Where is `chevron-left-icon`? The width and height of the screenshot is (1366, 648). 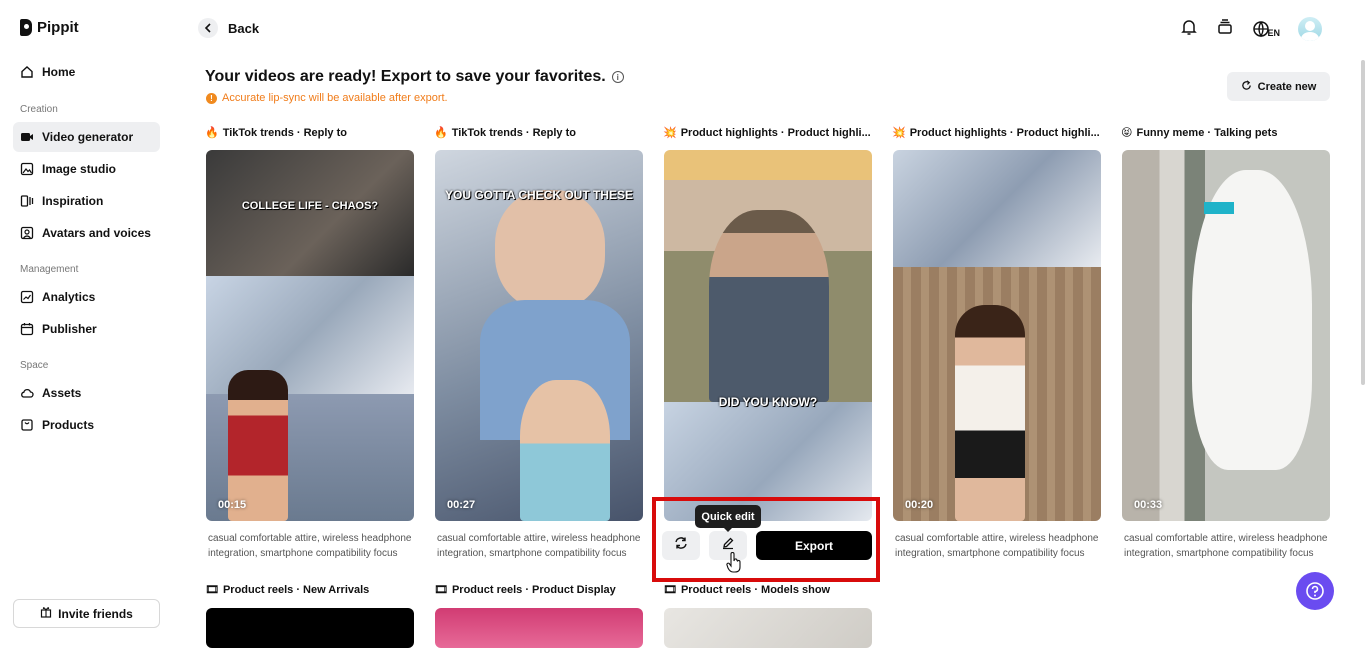 chevron-left-icon is located at coordinates (208, 28).